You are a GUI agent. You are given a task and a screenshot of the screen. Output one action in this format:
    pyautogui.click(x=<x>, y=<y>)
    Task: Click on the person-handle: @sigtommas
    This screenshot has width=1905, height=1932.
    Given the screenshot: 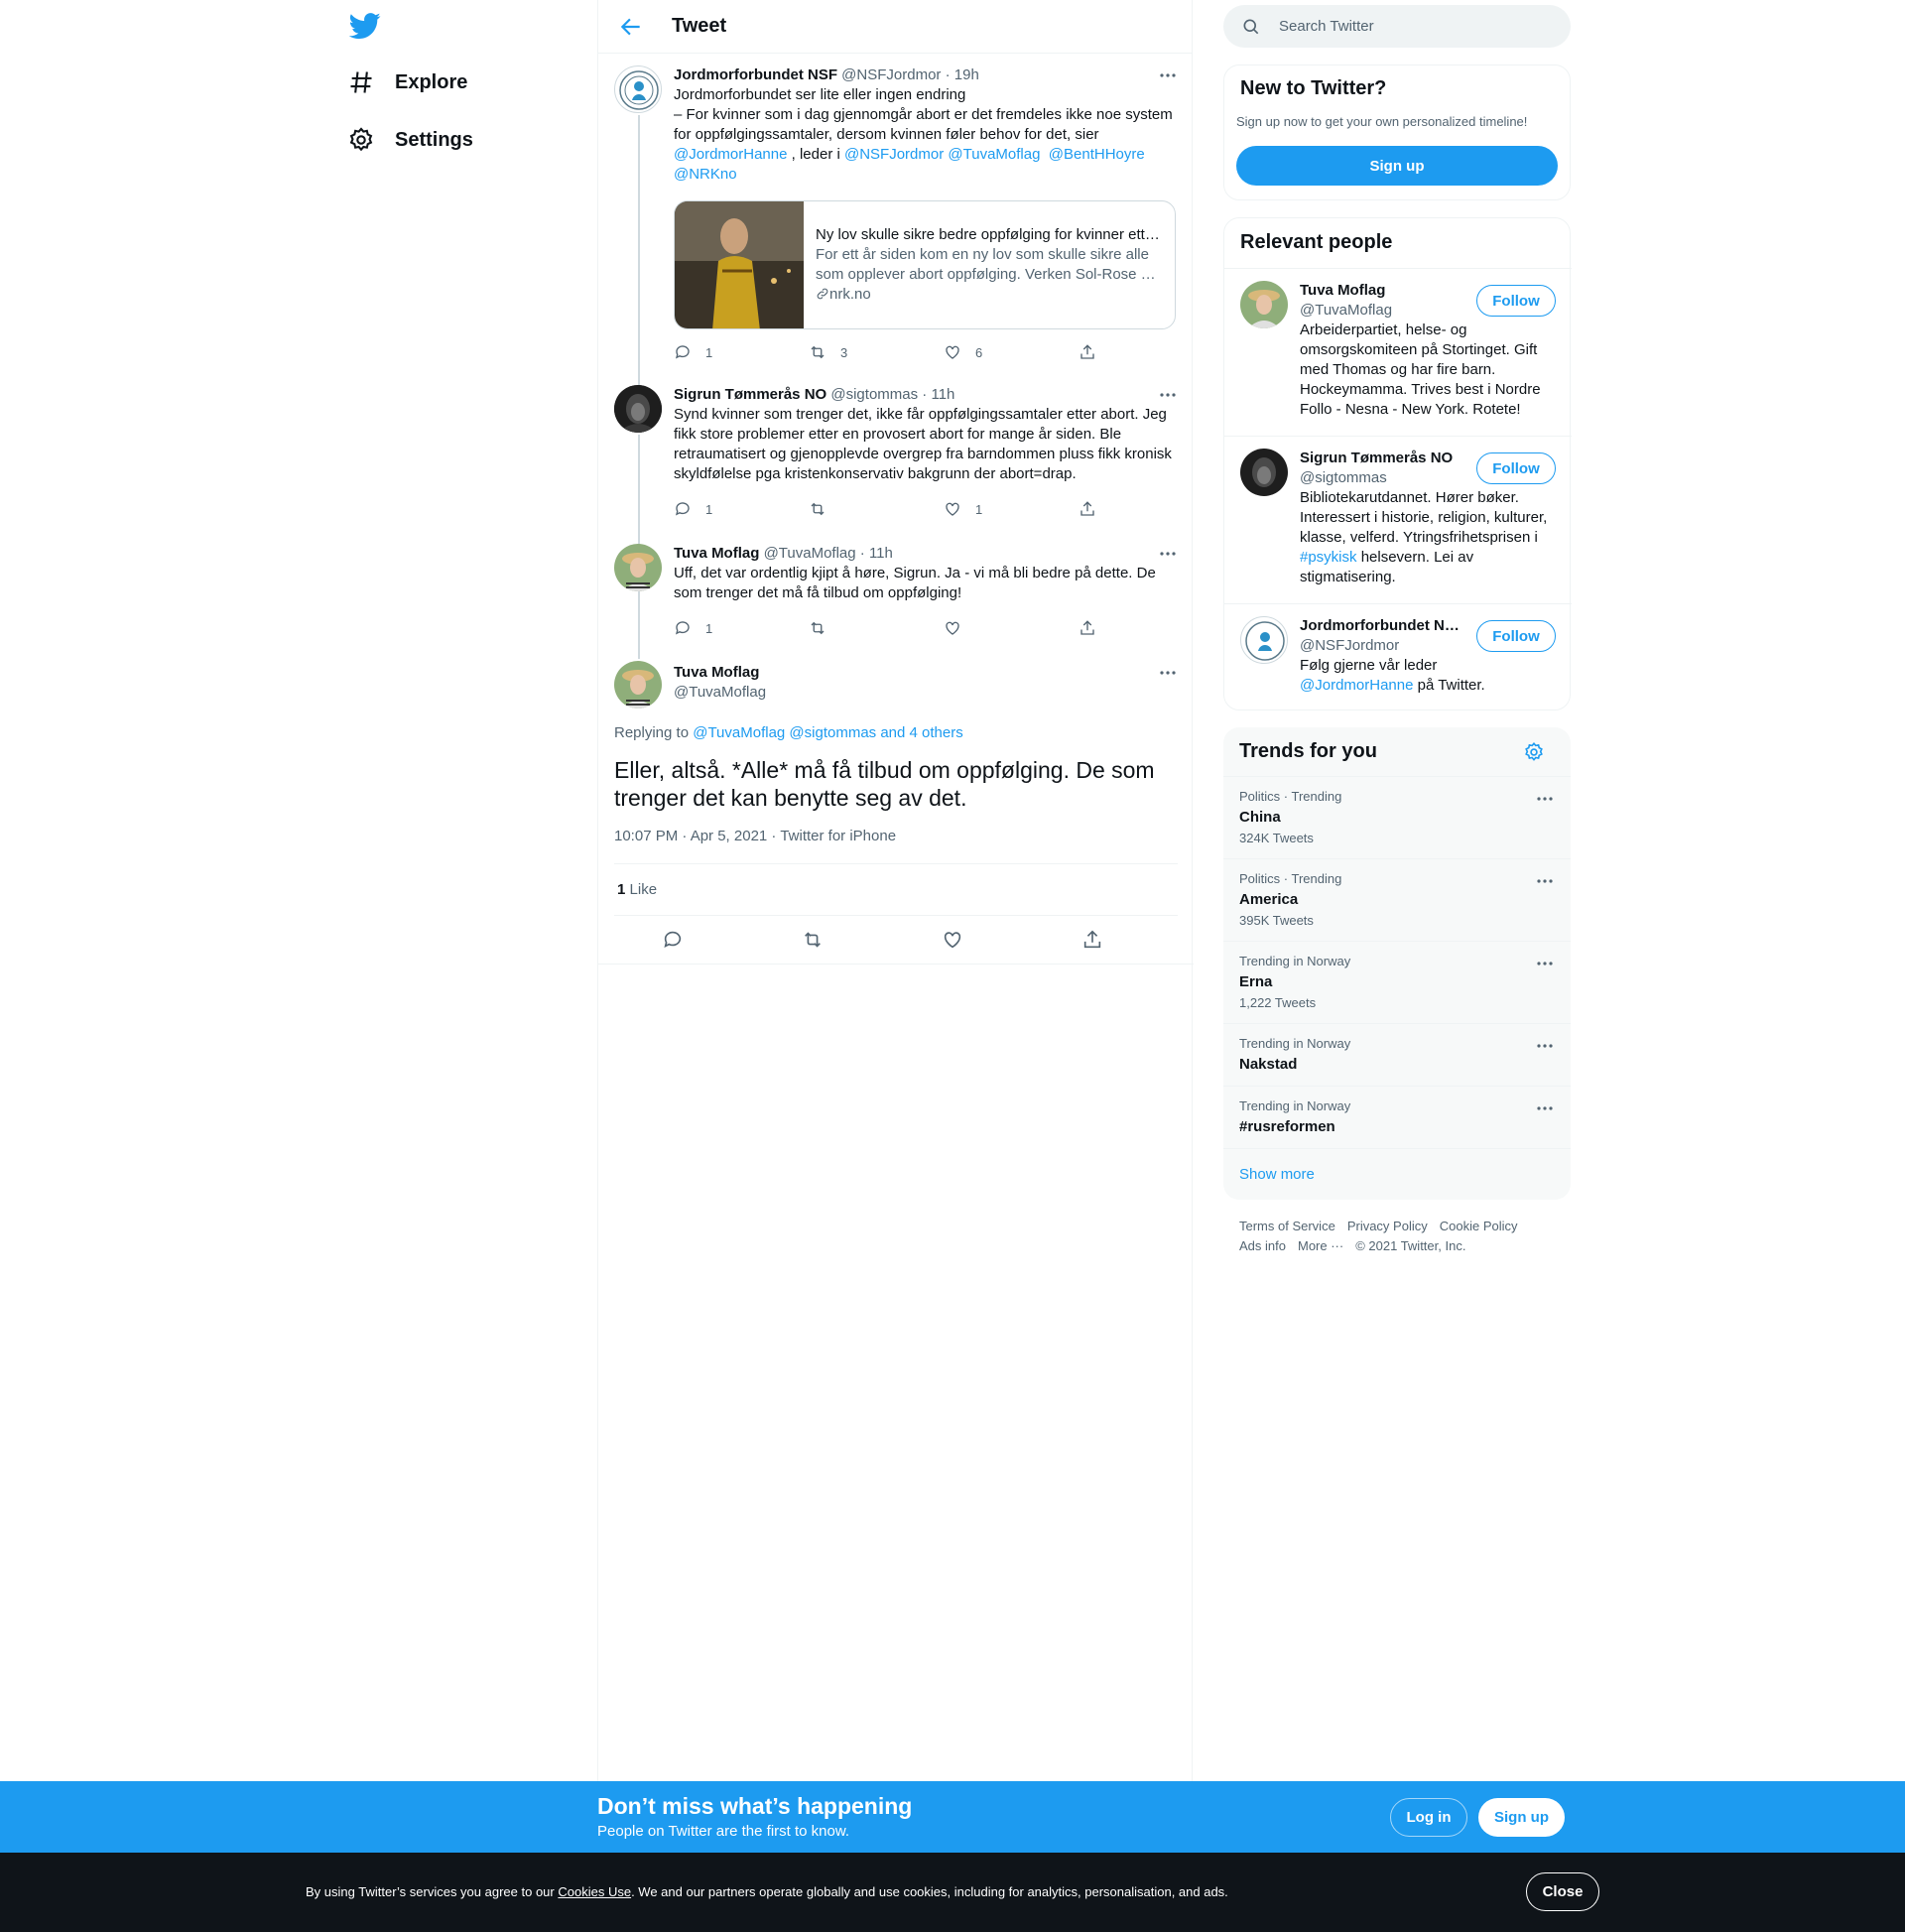 What is the action you would take?
    pyautogui.click(x=1394, y=478)
    